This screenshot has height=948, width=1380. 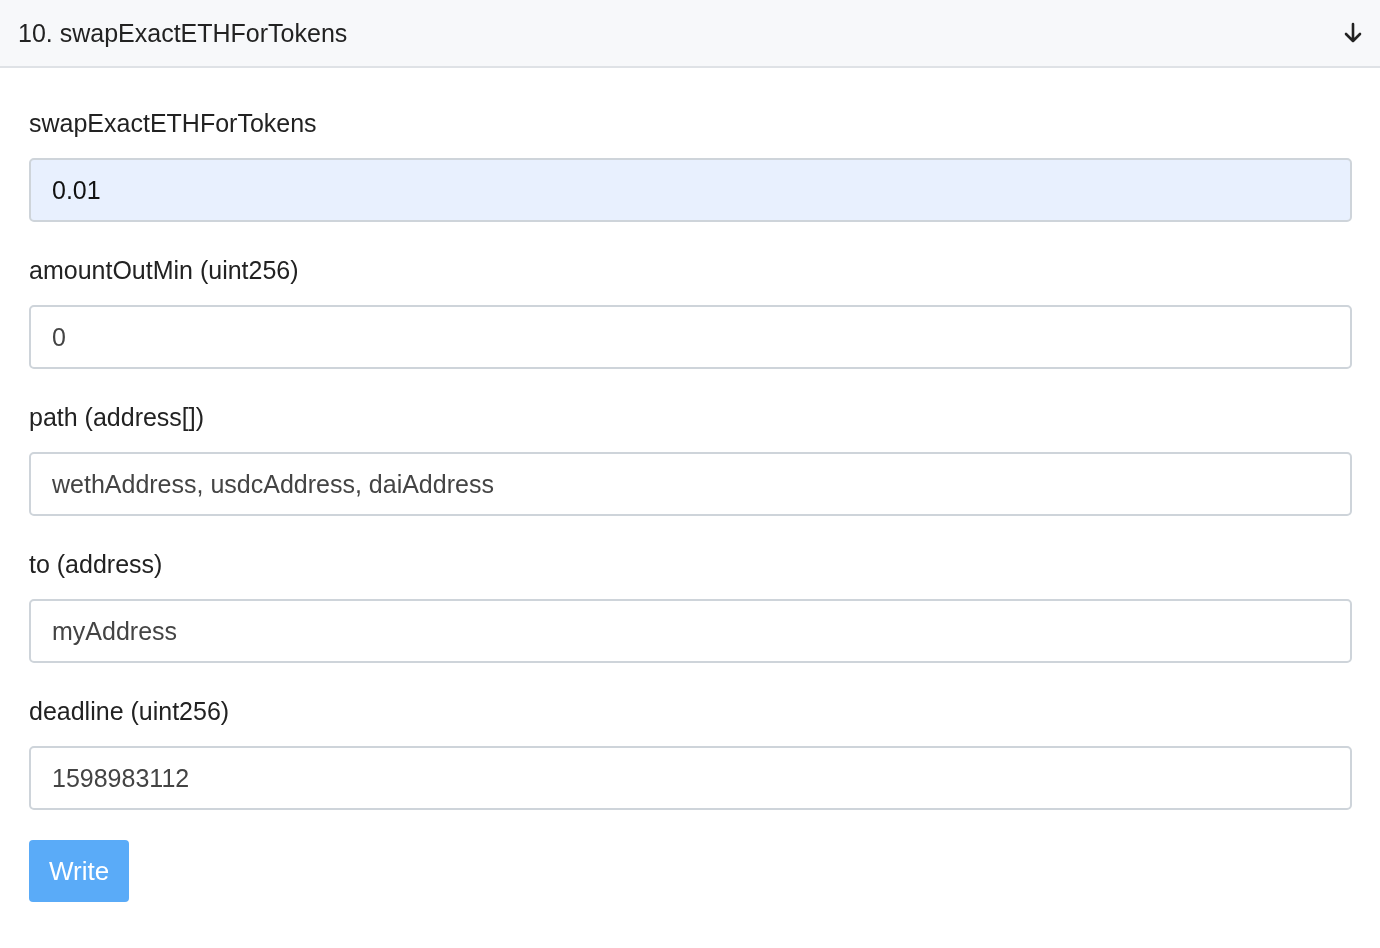 What do you see at coordinates (1353, 33) in the screenshot?
I see `arrow-down-icon` at bounding box center [1353, 33].